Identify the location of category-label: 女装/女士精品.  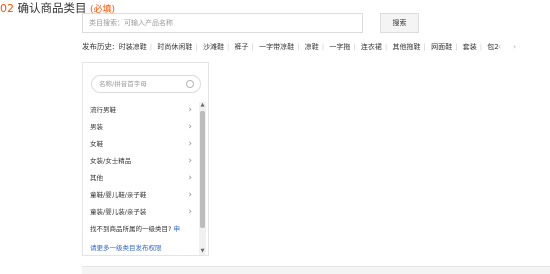
(111, 161).